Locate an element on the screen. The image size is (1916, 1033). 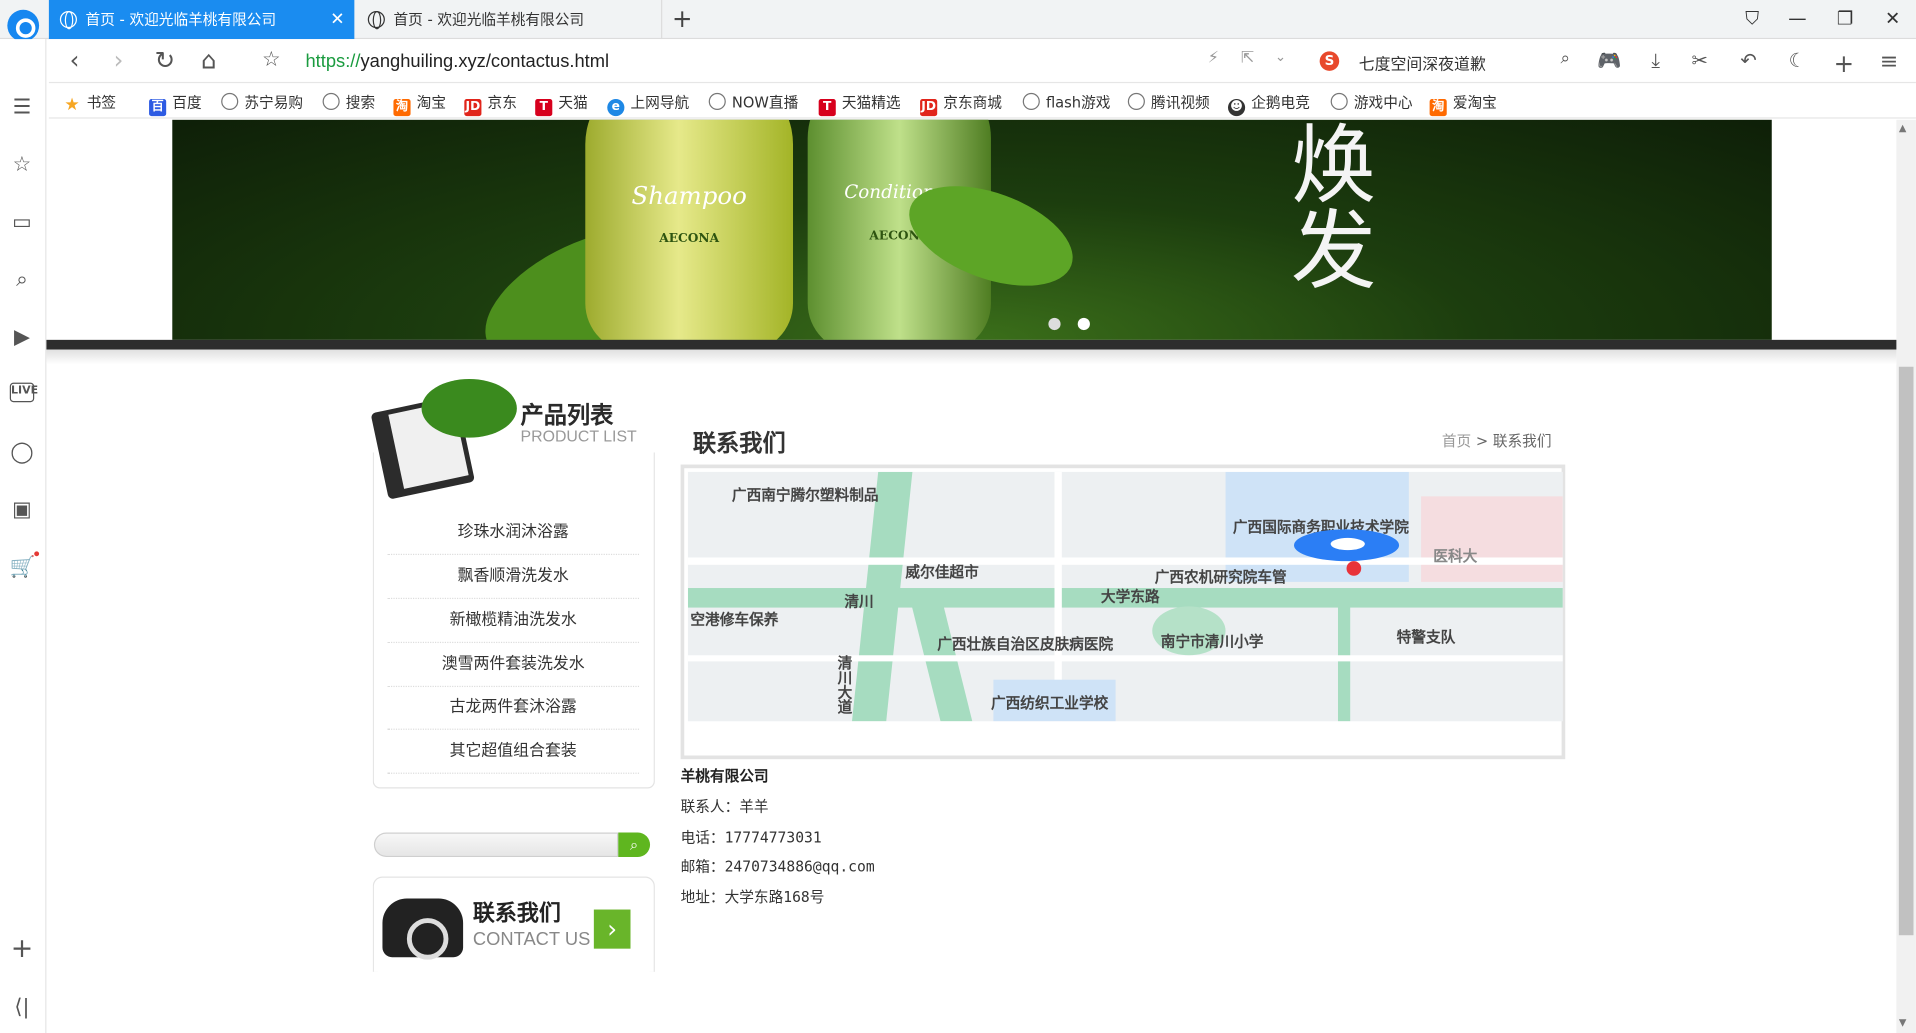
product-link: 古龙两件套沐浴露 is located at coordinates (513, 708).